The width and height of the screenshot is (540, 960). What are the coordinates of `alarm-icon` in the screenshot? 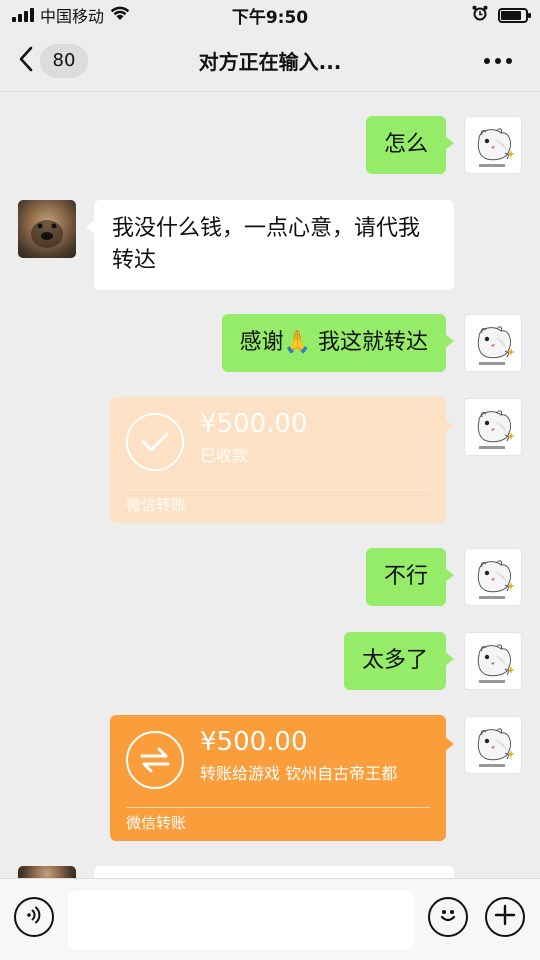 It's located at (480, 15).